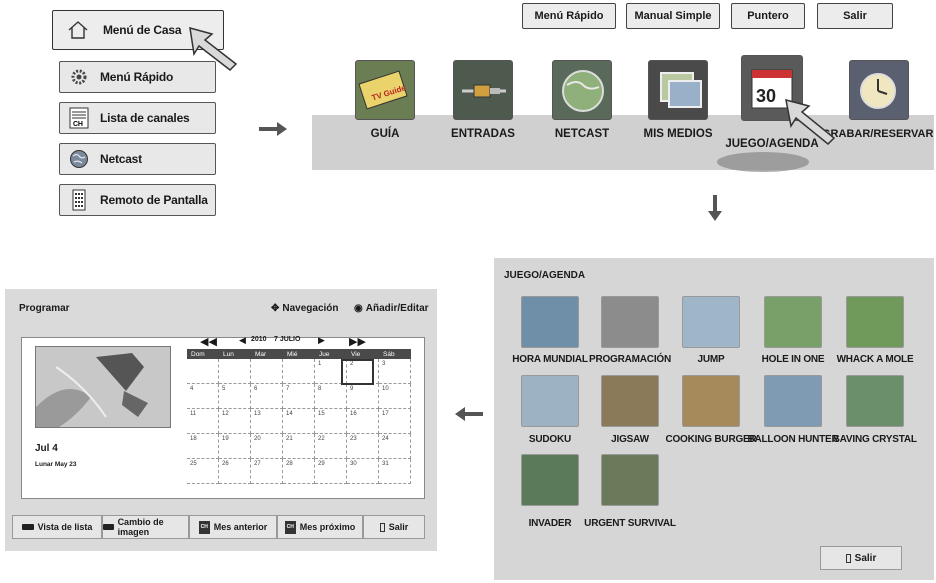 Image resolution: width=936 pixels, height=583 pixels. Describe the element at coordinates (261, 354) in the screenshot. I see `weekday-label: Mar` at that location.